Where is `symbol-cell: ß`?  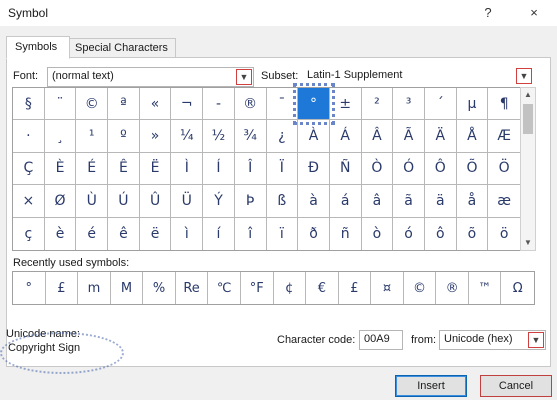
symbol-cell: ß is located at coordinates (282, 201).